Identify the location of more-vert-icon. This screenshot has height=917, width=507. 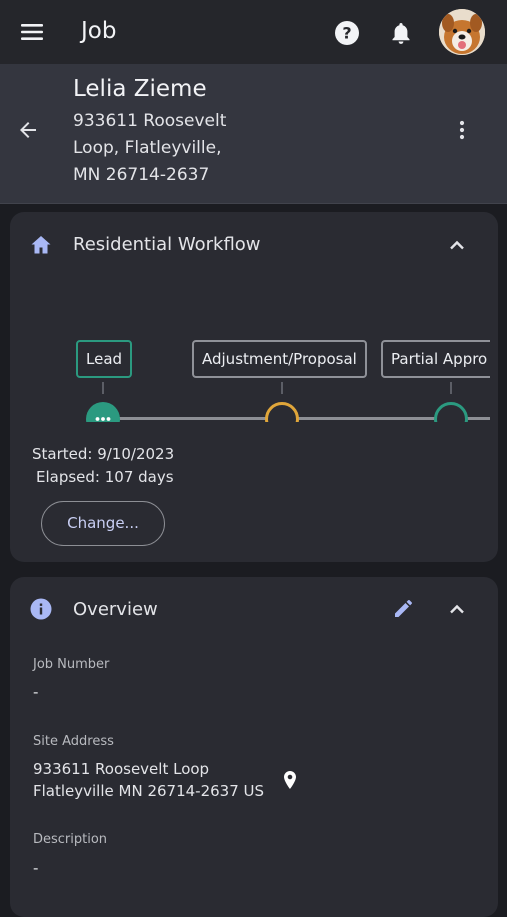
(462, 130).